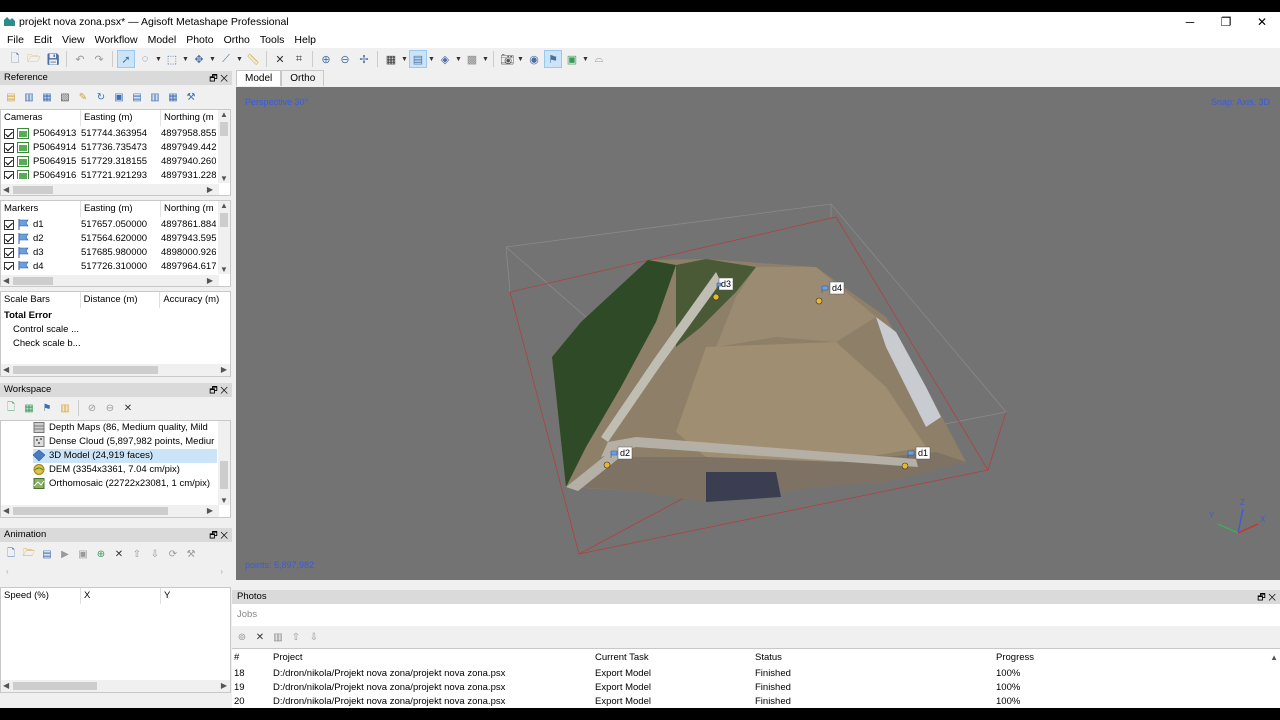 The image size is (1280, 720). Describe the element at coordinates (7, 571) in the screenshot. I see `scroll-left-icon: ‹` at that location.